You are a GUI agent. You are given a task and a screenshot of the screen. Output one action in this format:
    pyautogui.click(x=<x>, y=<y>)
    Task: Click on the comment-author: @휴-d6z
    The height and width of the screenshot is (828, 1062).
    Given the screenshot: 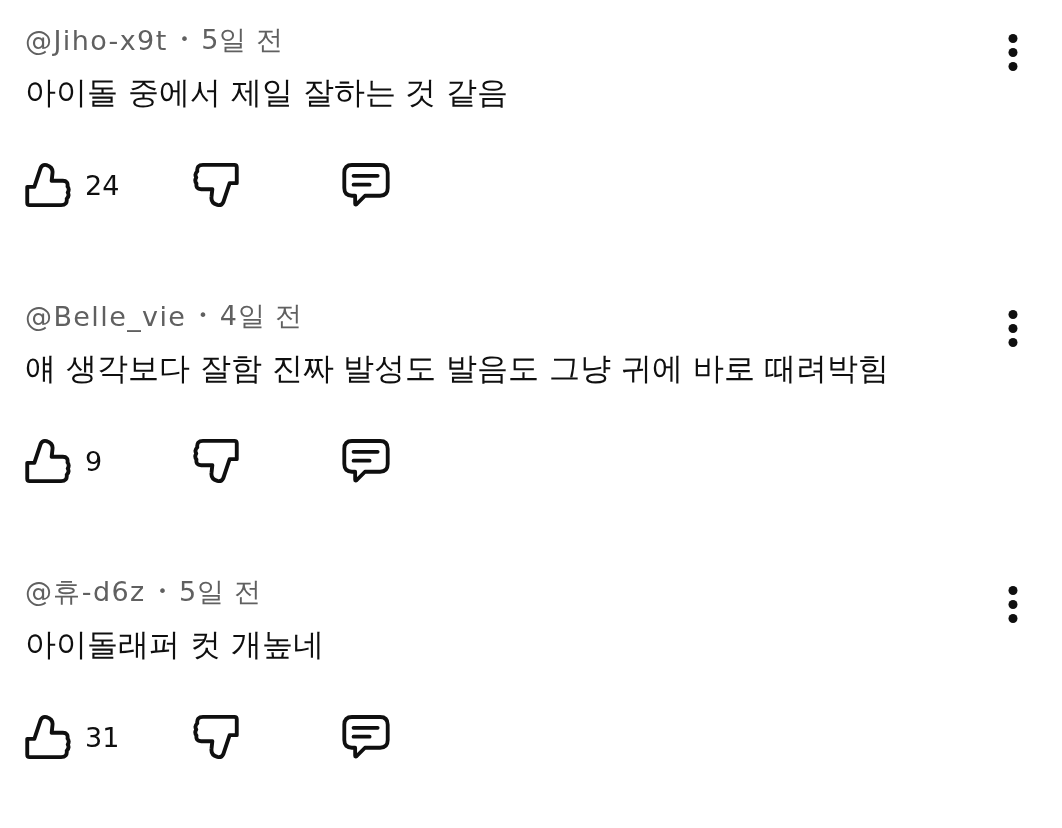 What is the action you would take?
    pyautogui.click(x=85, y=592)
    